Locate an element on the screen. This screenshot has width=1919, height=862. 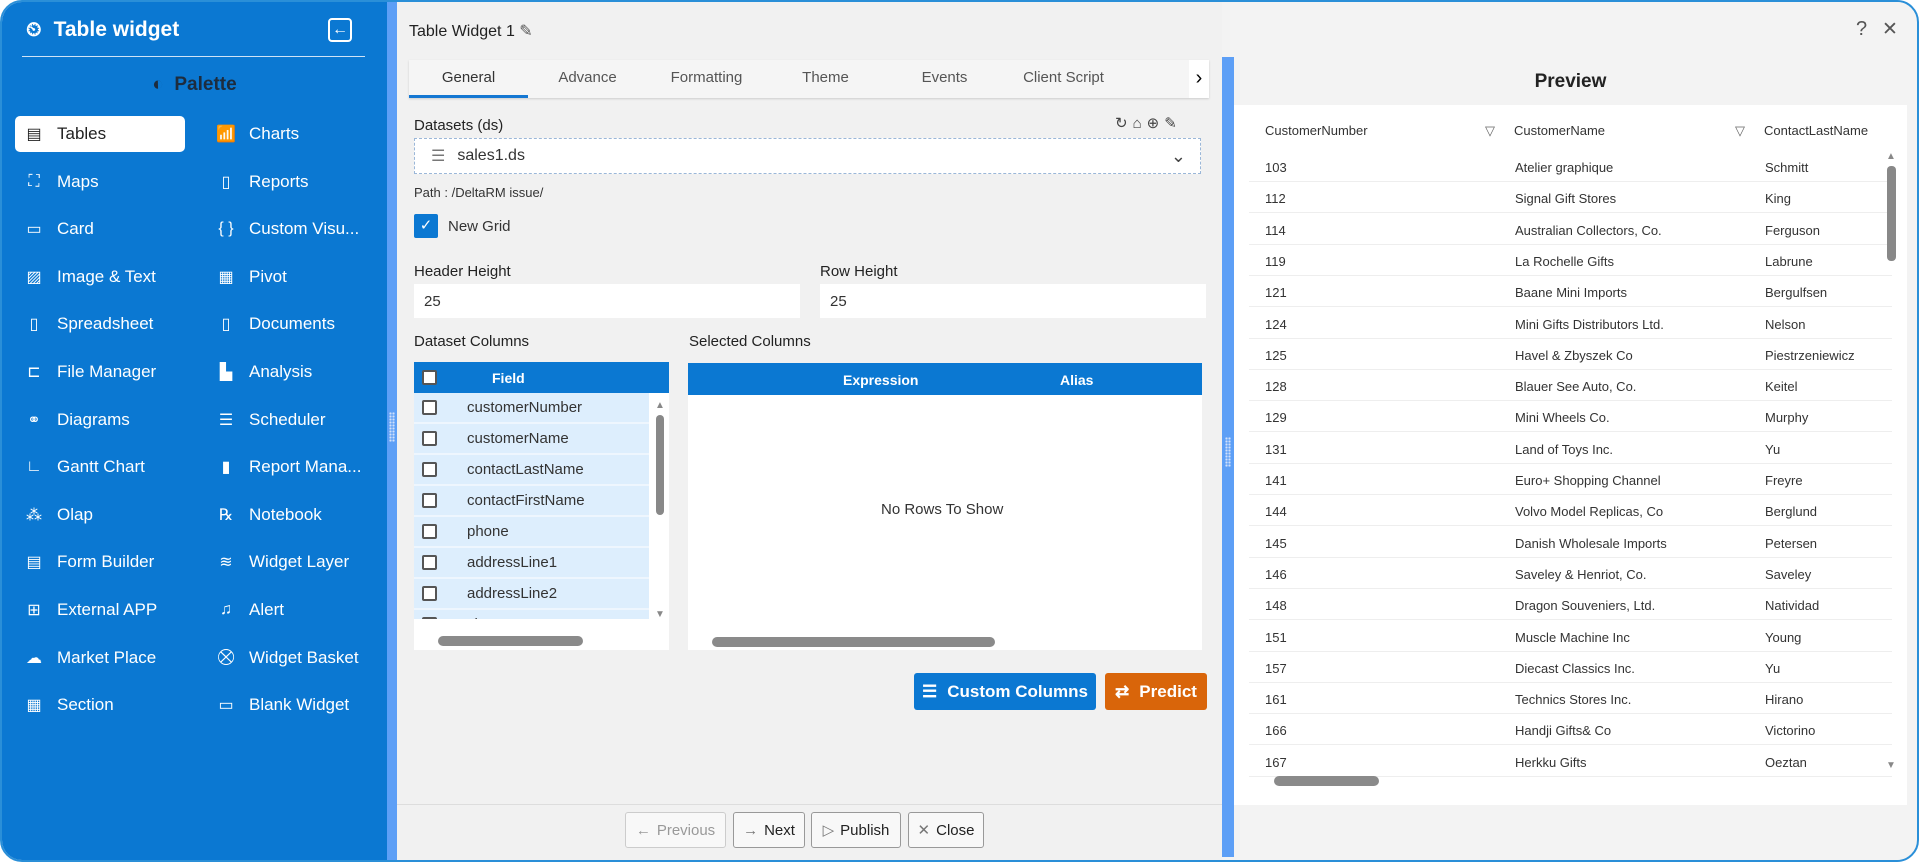
sidebar-item-card: ▭ Card is located at coordinates (100, 229).